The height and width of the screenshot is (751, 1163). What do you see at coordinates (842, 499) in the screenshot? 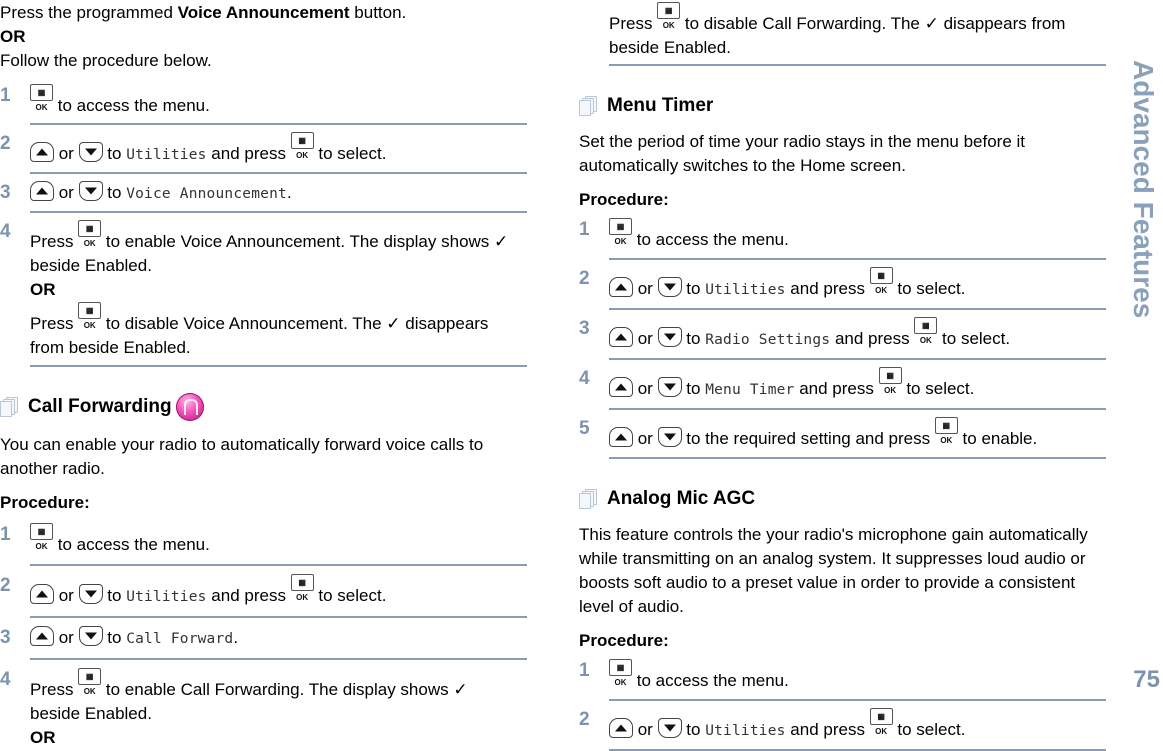
I see `section-heading-analog-mic-agc: Analog Mic AGC` at bounding box center [842, 499].